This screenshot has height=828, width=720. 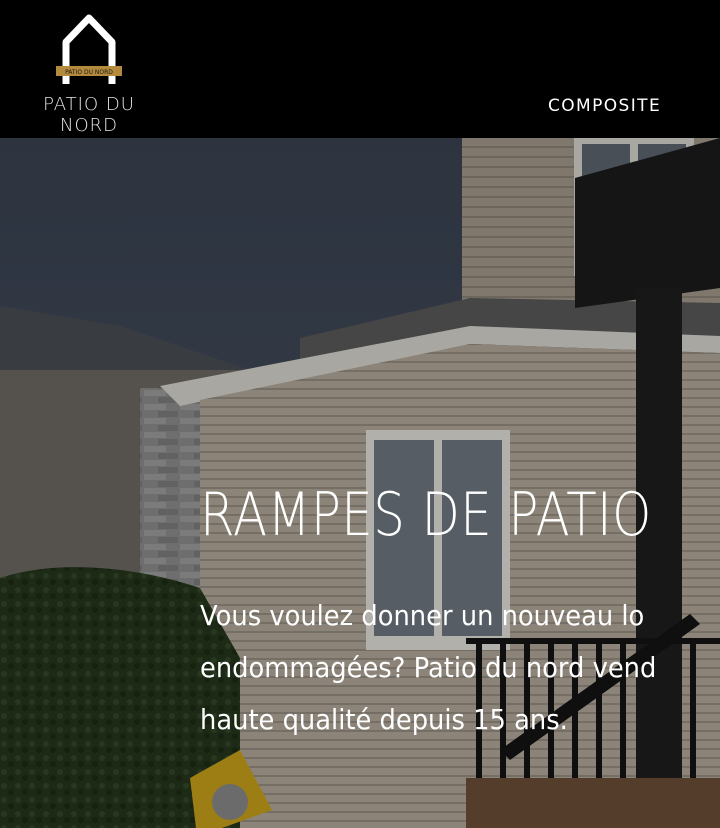 I want to click on brand-name: PATIO DU NORD, so click(x=89, y=115).